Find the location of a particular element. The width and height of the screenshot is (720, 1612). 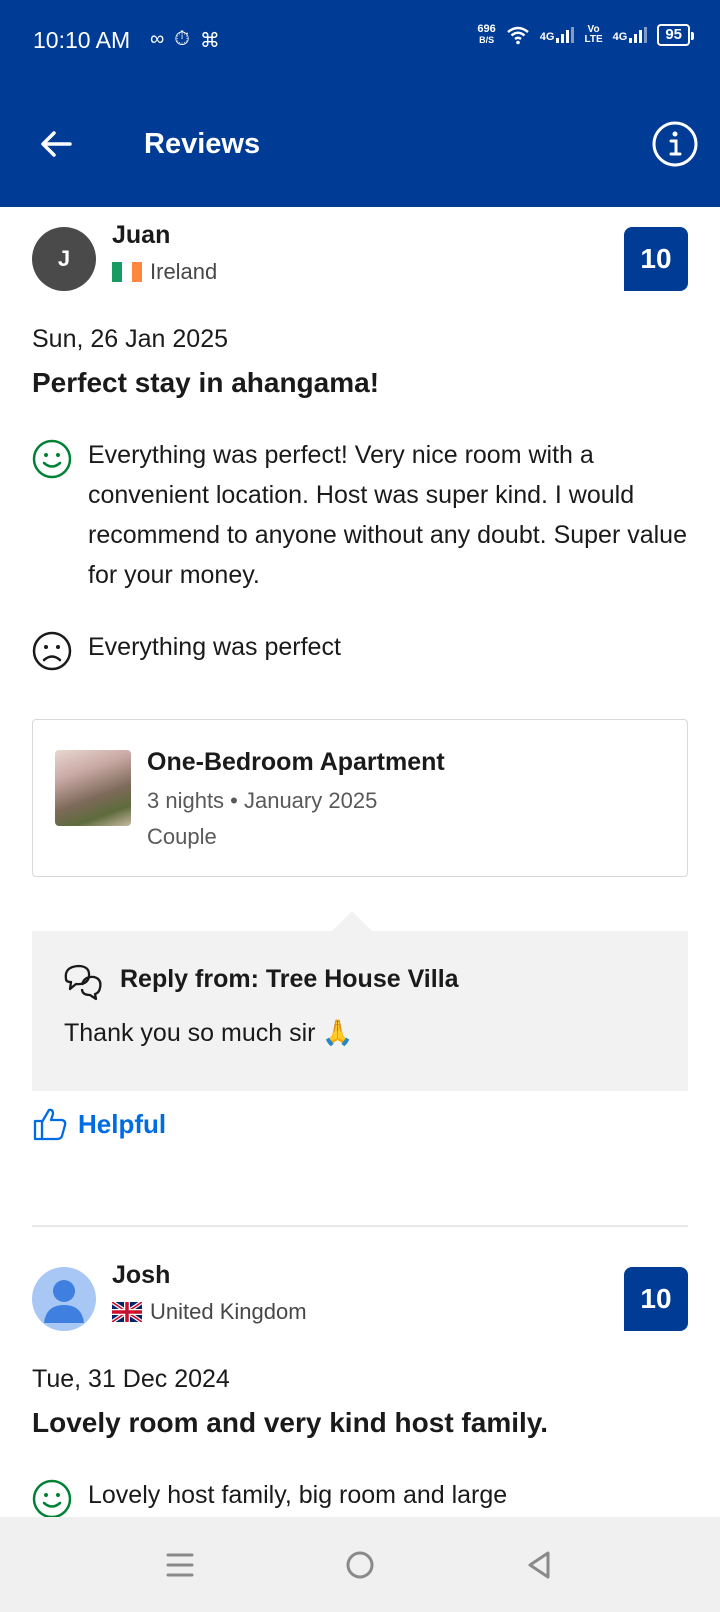

review-date: Sun, 26 Jan 2025 is located at coordinates (130, 339).